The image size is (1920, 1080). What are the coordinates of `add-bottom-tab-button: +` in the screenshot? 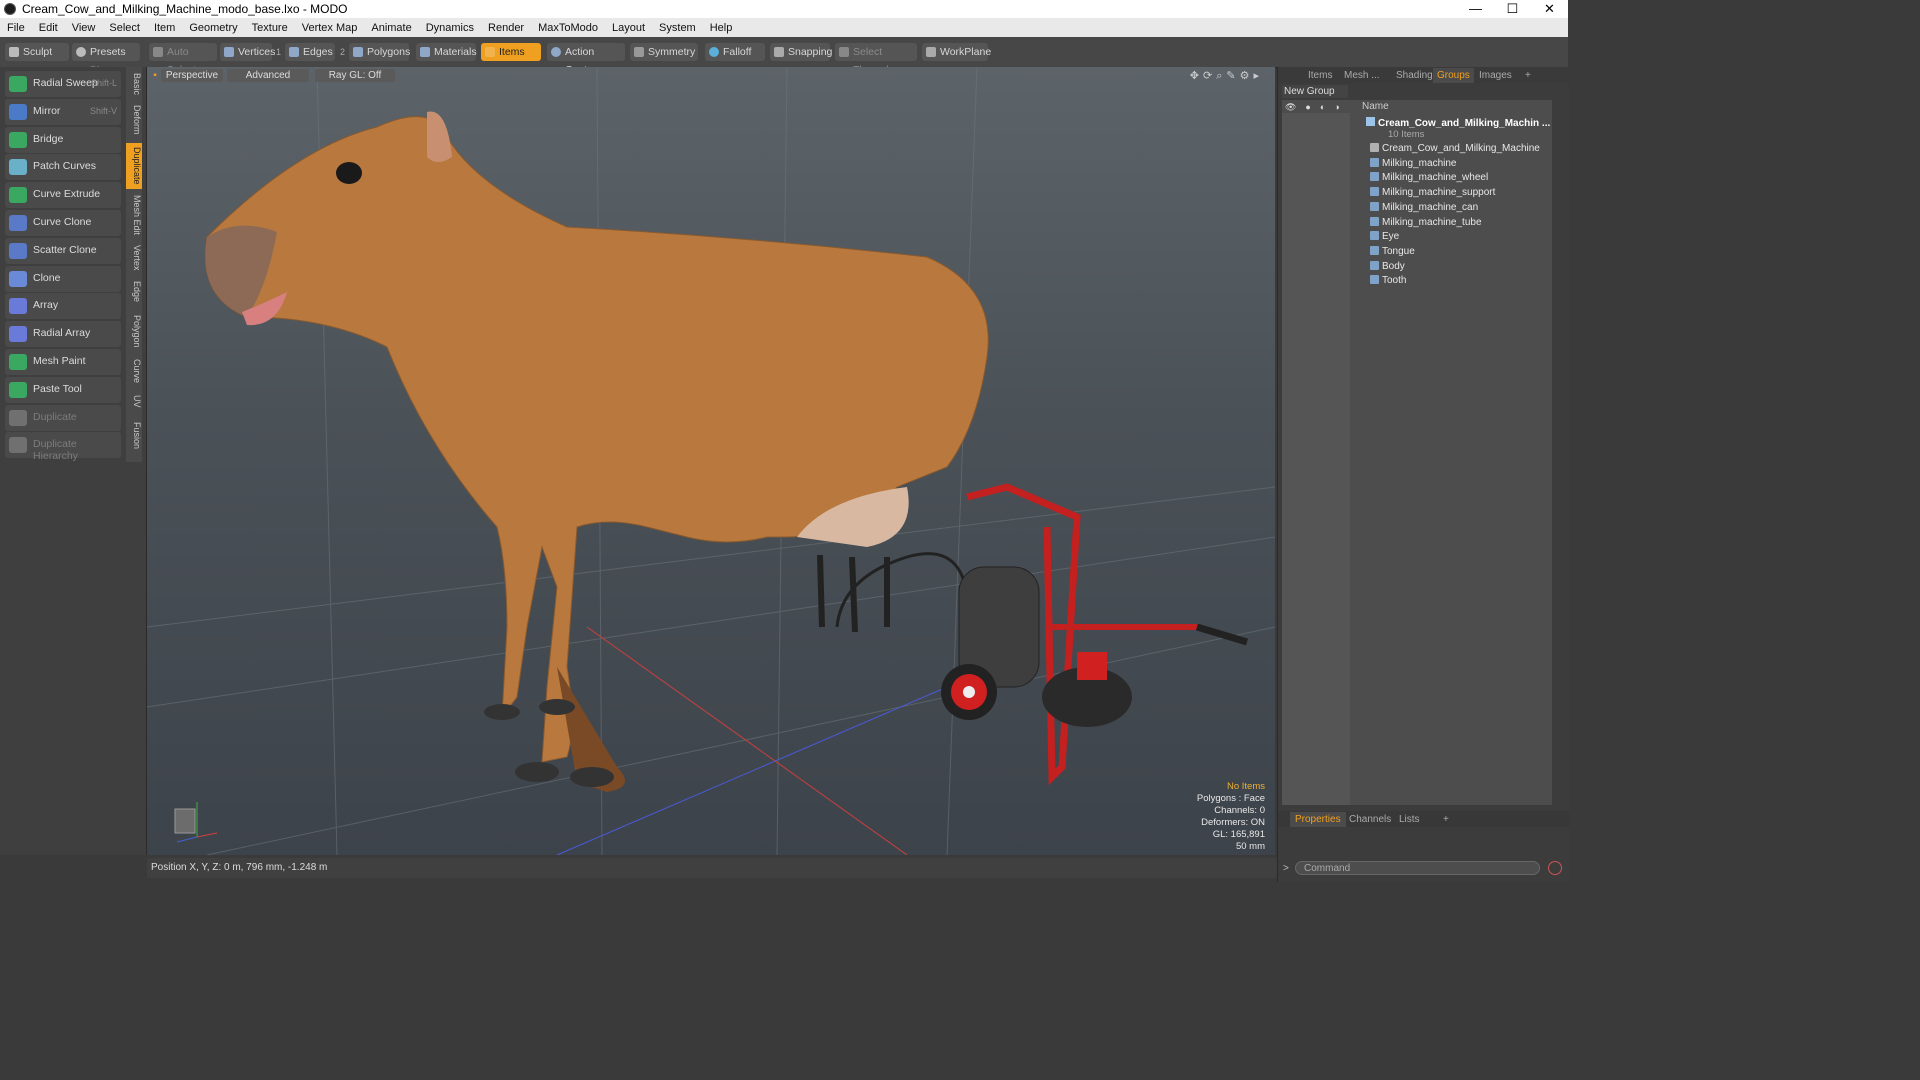 It's located at (1446, 819).